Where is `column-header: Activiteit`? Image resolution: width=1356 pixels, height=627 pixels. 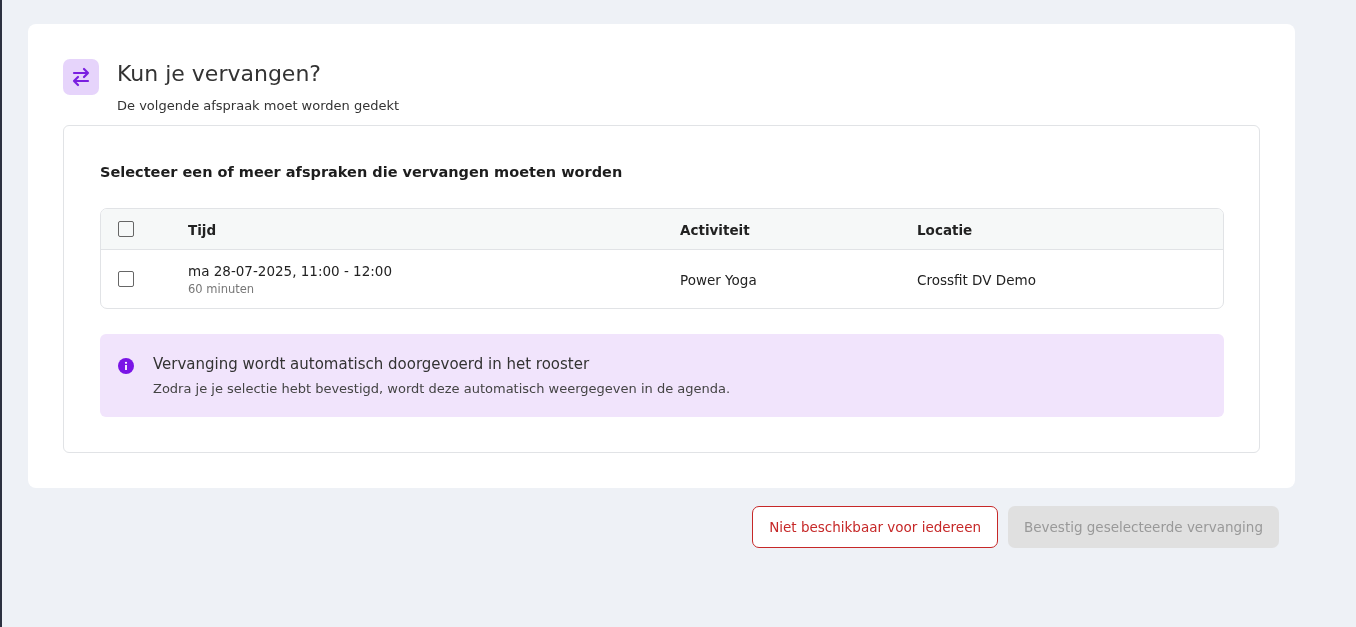 column-header: Activiteit is located at coordinates (715, 229).